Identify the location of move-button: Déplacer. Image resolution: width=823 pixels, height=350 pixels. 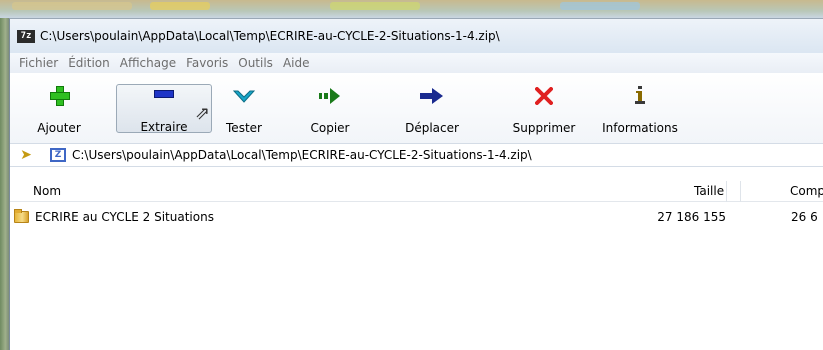
(432, 112).